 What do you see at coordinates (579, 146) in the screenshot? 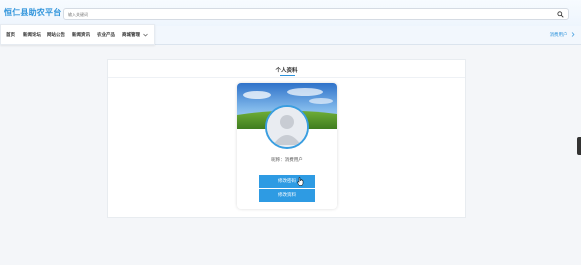
I see `side-scroll-tab` at bounding box center [579, 146].